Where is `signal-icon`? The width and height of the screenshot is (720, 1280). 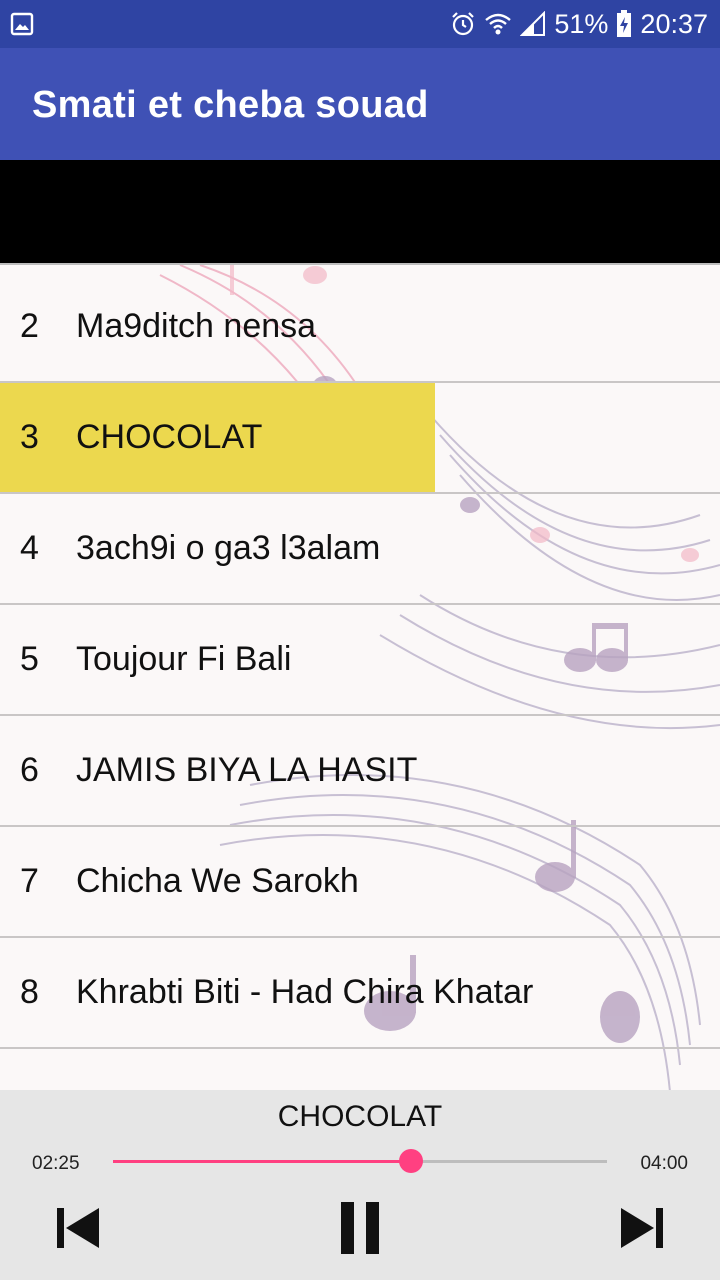
signal-icon is located at coordinates (533, 23).